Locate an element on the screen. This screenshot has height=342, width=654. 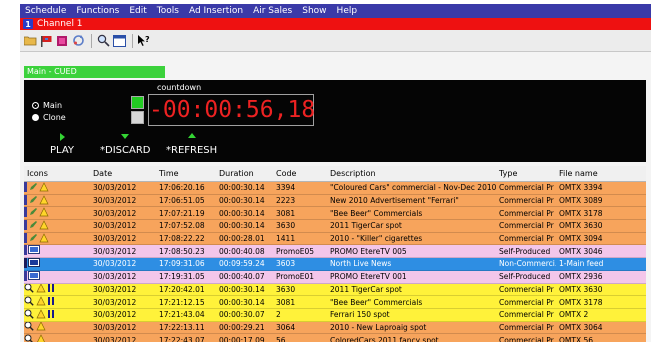
cell-duration: 00:00:40.07 is located at coordinates (242, 277).